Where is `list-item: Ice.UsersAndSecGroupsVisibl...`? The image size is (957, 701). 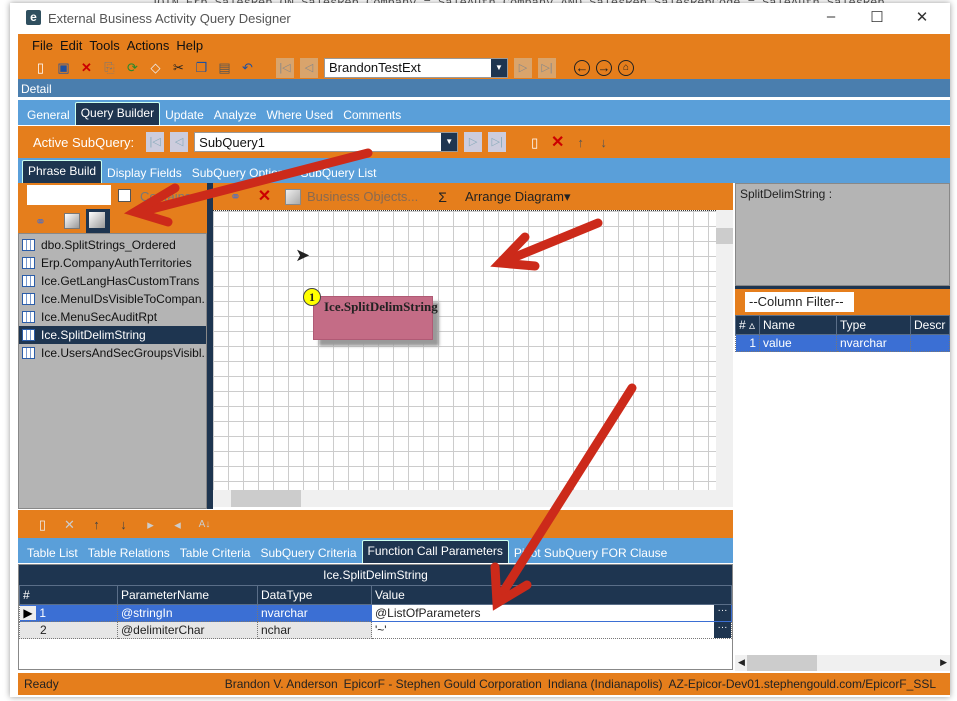 list-item: Ice.UsersAndSecGroupsVisibl... is located at coordinates (112, 353).